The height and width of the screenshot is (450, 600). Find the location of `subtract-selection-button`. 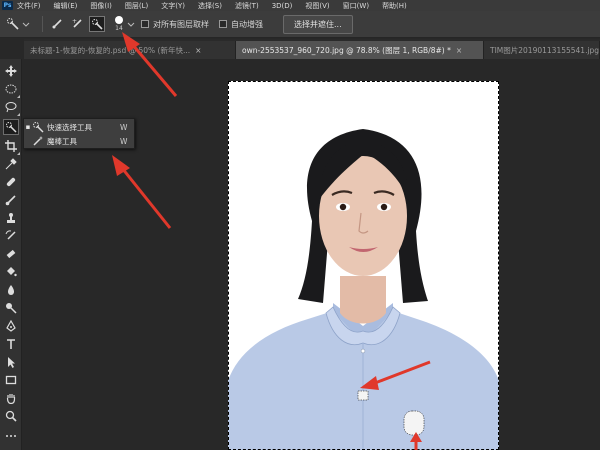

subtract-selection-button is located at coordinates (97, 24).